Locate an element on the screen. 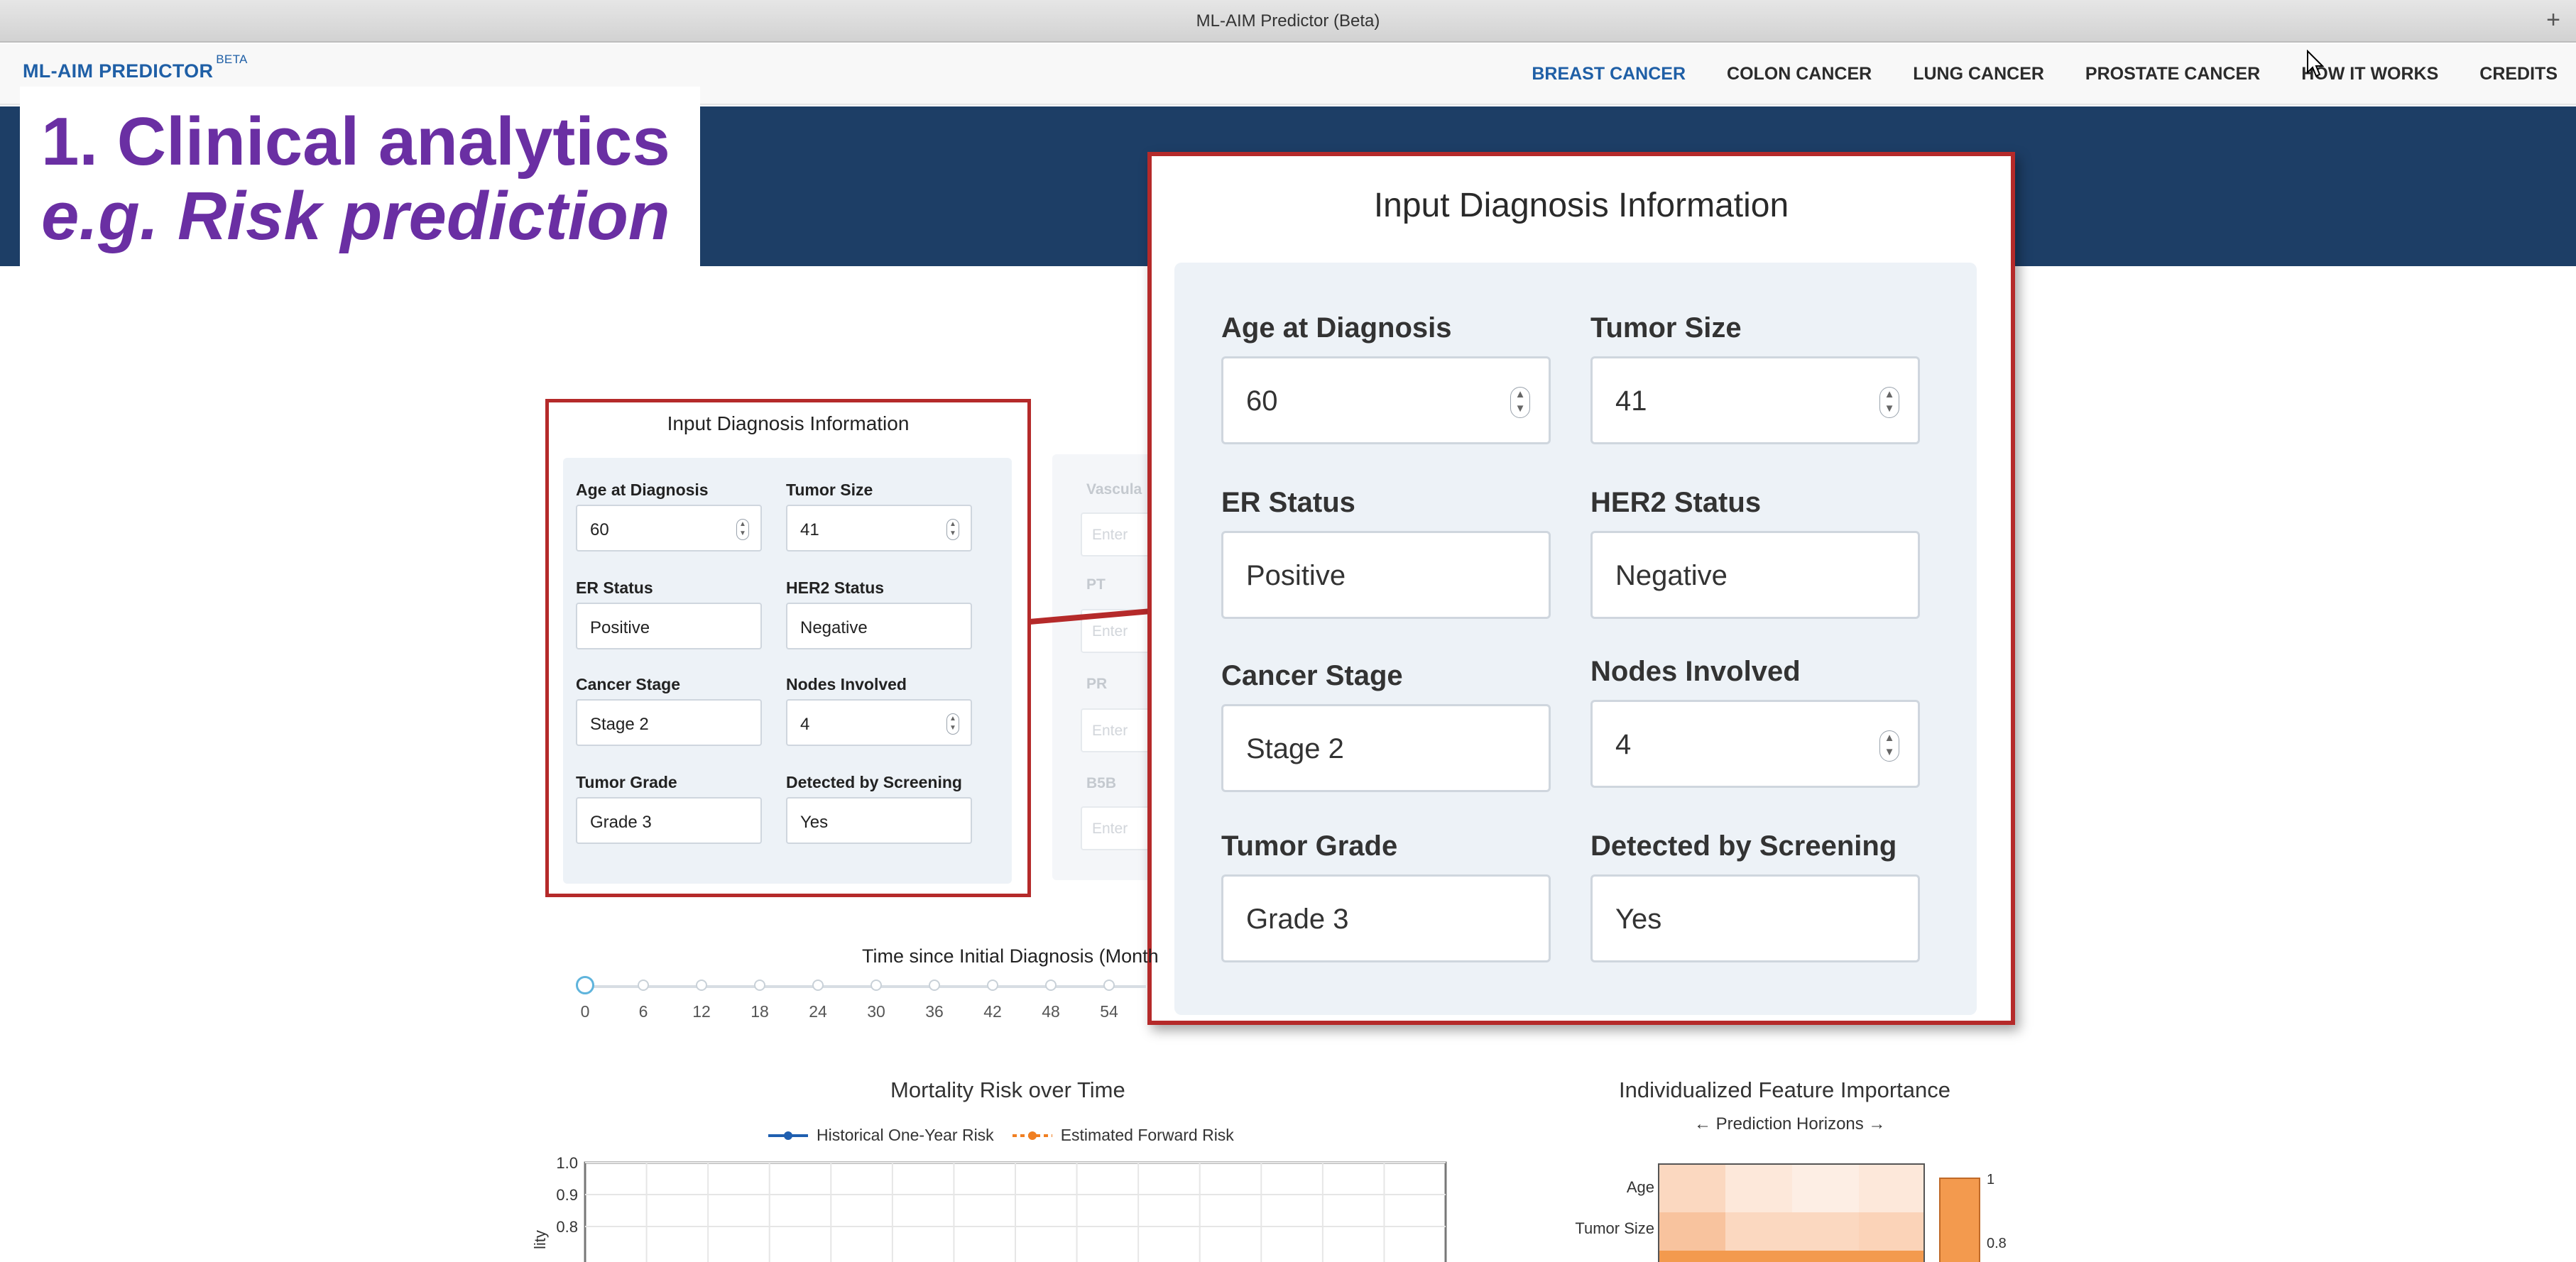  faded-label: B5B is located at coordinates (1101, 783).